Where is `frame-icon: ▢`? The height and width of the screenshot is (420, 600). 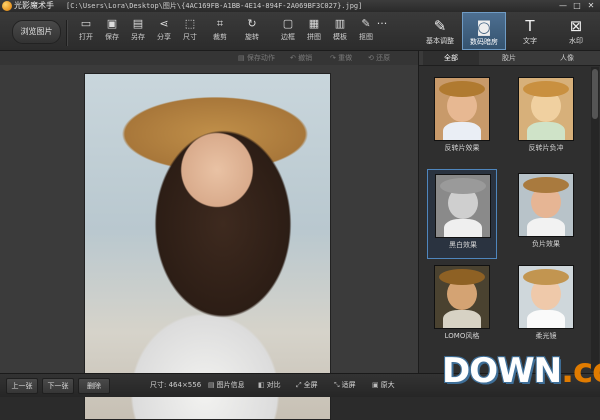 frame-icon: ▢ is located at coordinates (288, 23).